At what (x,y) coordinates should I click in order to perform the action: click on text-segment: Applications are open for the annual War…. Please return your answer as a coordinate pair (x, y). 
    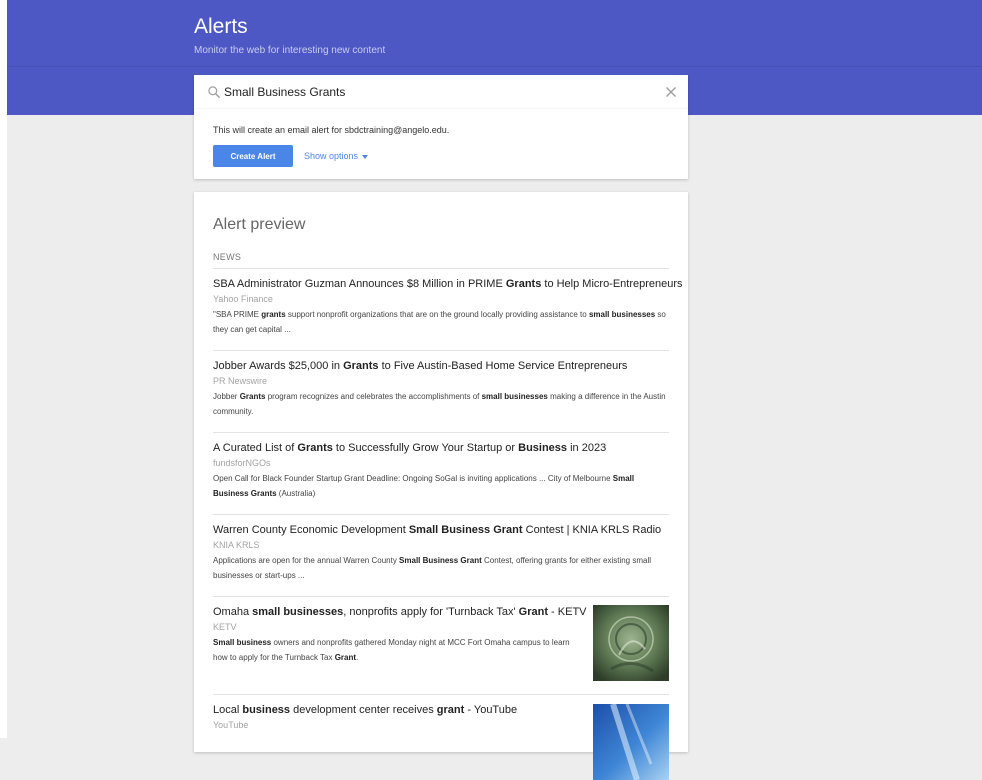
    Looking at the image, I should click on (306, 560).